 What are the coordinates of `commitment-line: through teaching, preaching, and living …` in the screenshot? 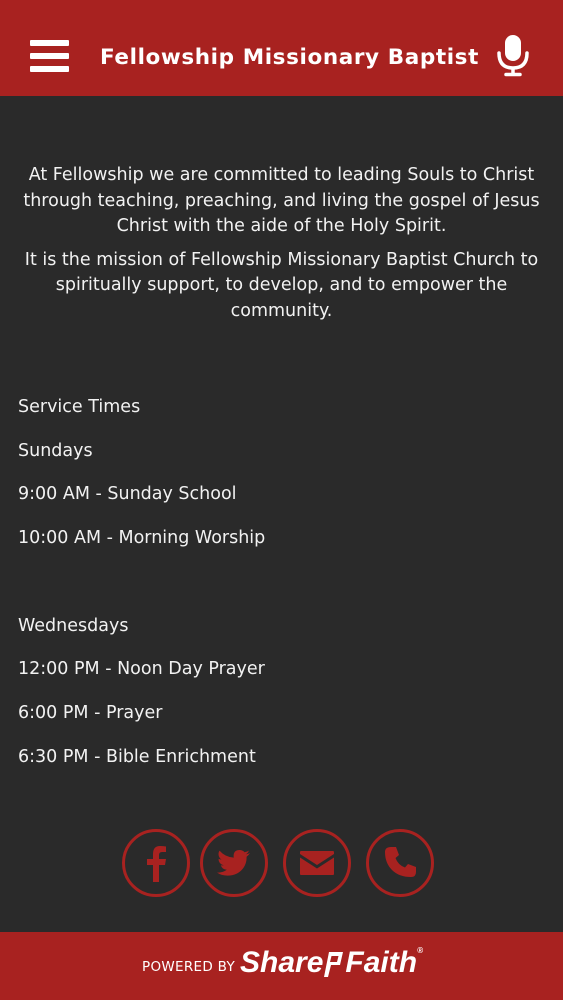 It's located at (281, 200).